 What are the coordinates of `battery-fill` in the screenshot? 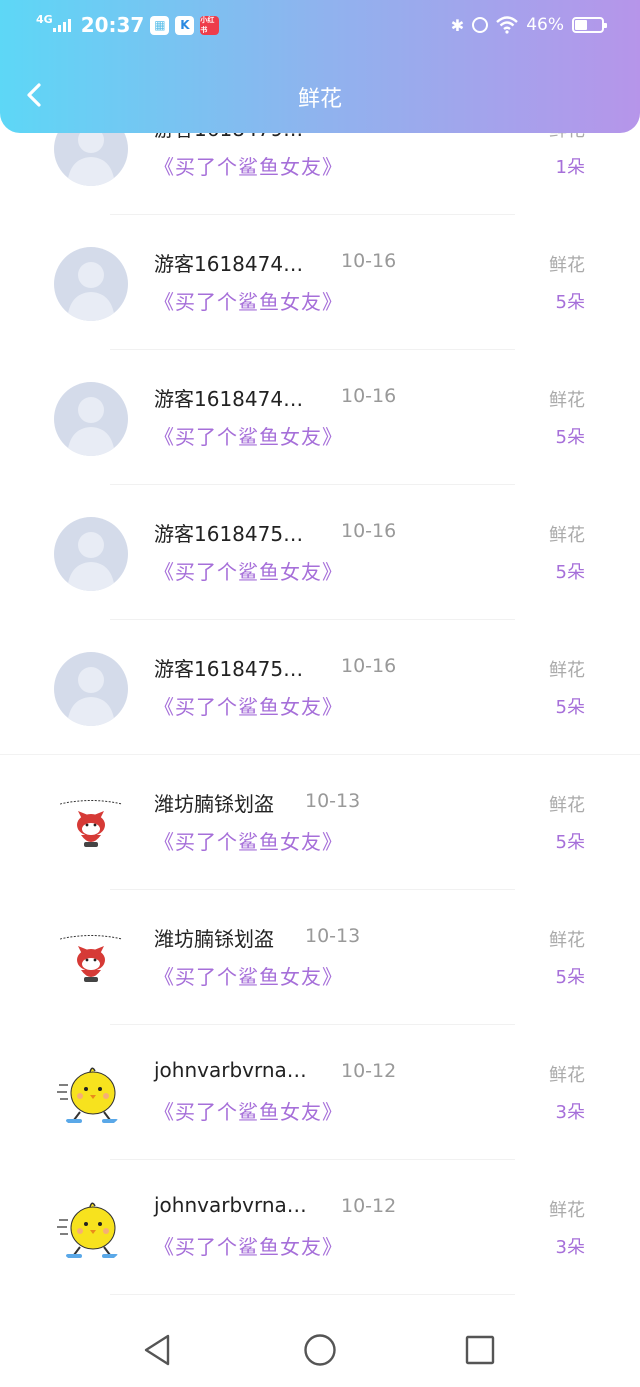 It's located at (581, 25).